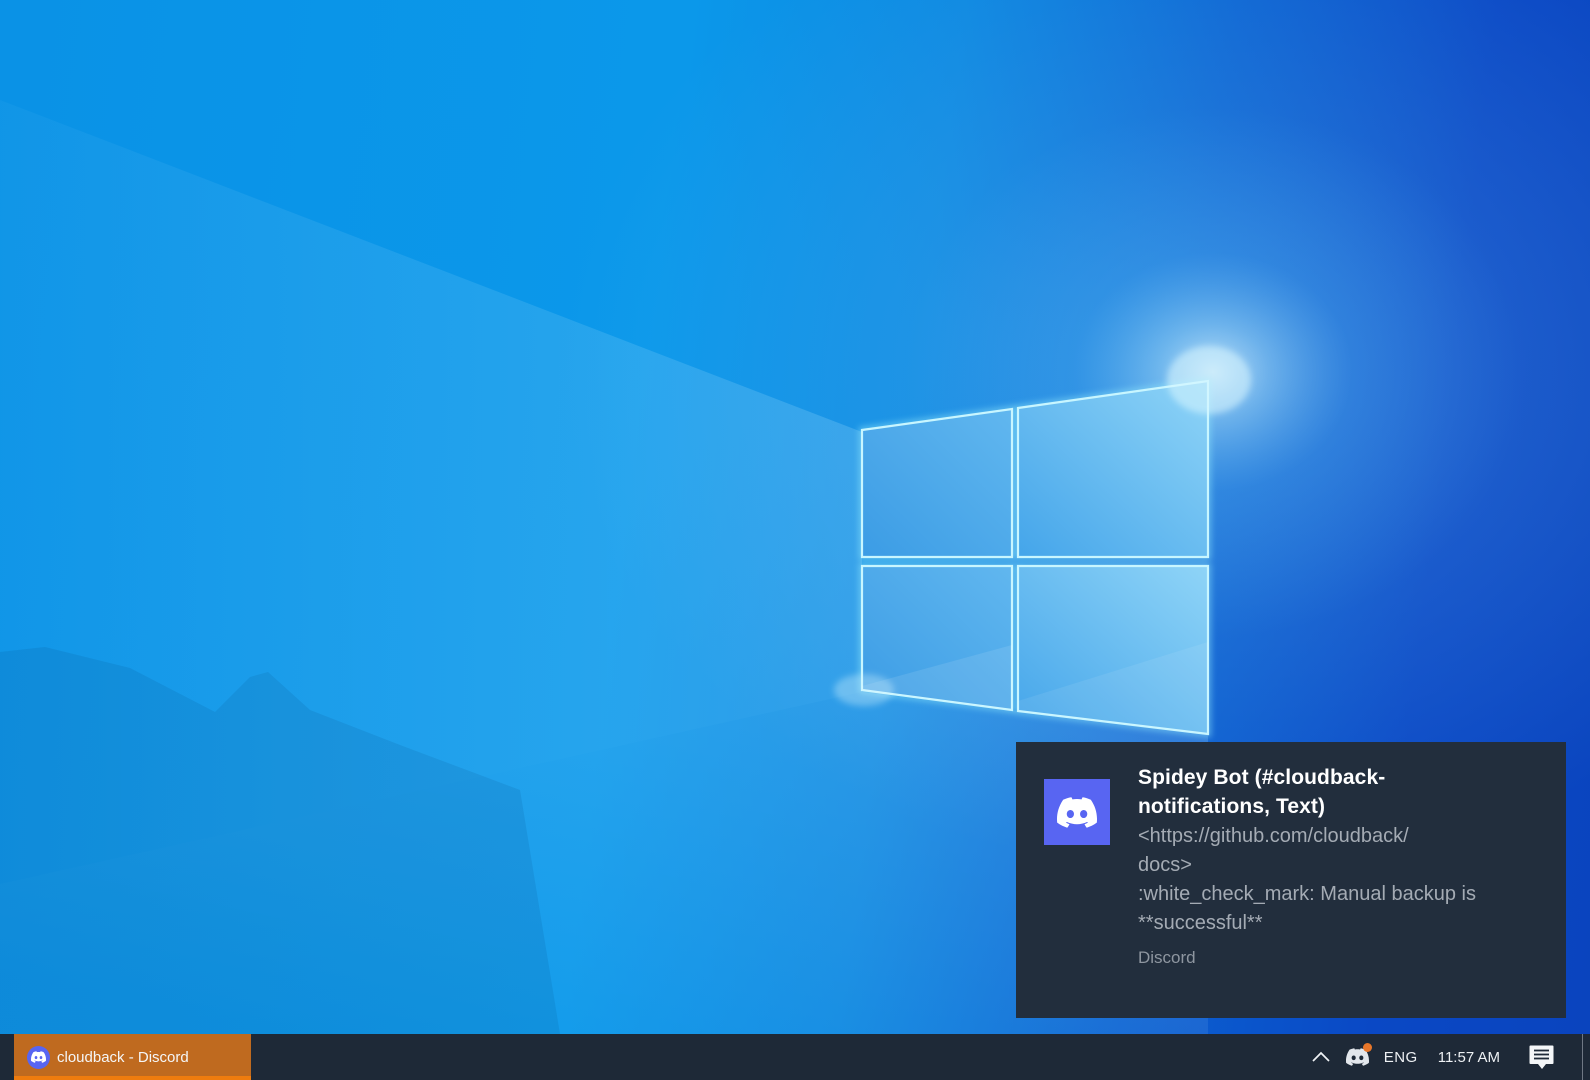 Image resolution: width=1590 pixels, height=1080 pixels. I want to click on discord-taskbar-icon, so click(38, 1057).